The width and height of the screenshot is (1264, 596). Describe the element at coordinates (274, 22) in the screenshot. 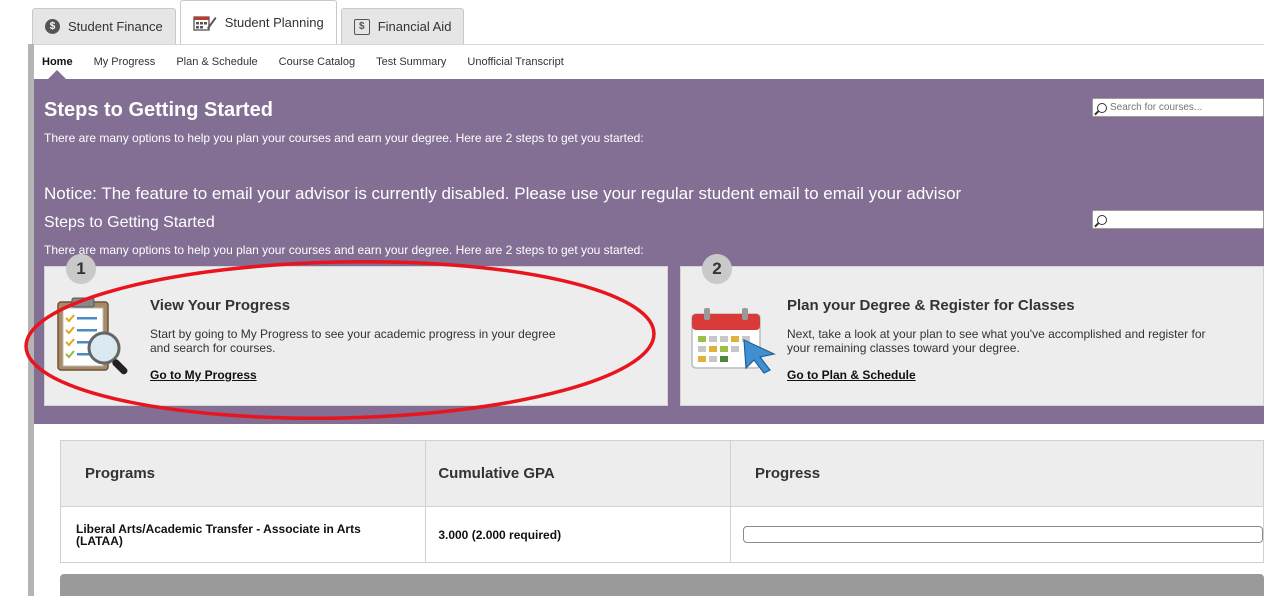

I see `tab-label: Student Planning` at that location.